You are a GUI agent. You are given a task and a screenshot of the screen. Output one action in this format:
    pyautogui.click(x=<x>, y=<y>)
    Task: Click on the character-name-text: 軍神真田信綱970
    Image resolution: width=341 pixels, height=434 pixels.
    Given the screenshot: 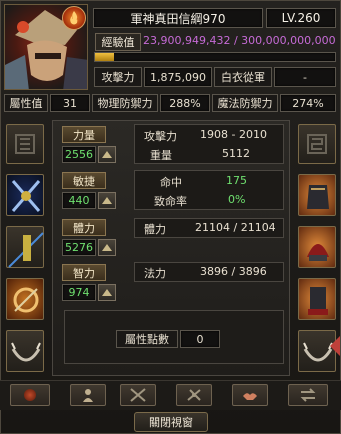 What is the action you would take?
    pyautogui.click(x=178, y=18)
    